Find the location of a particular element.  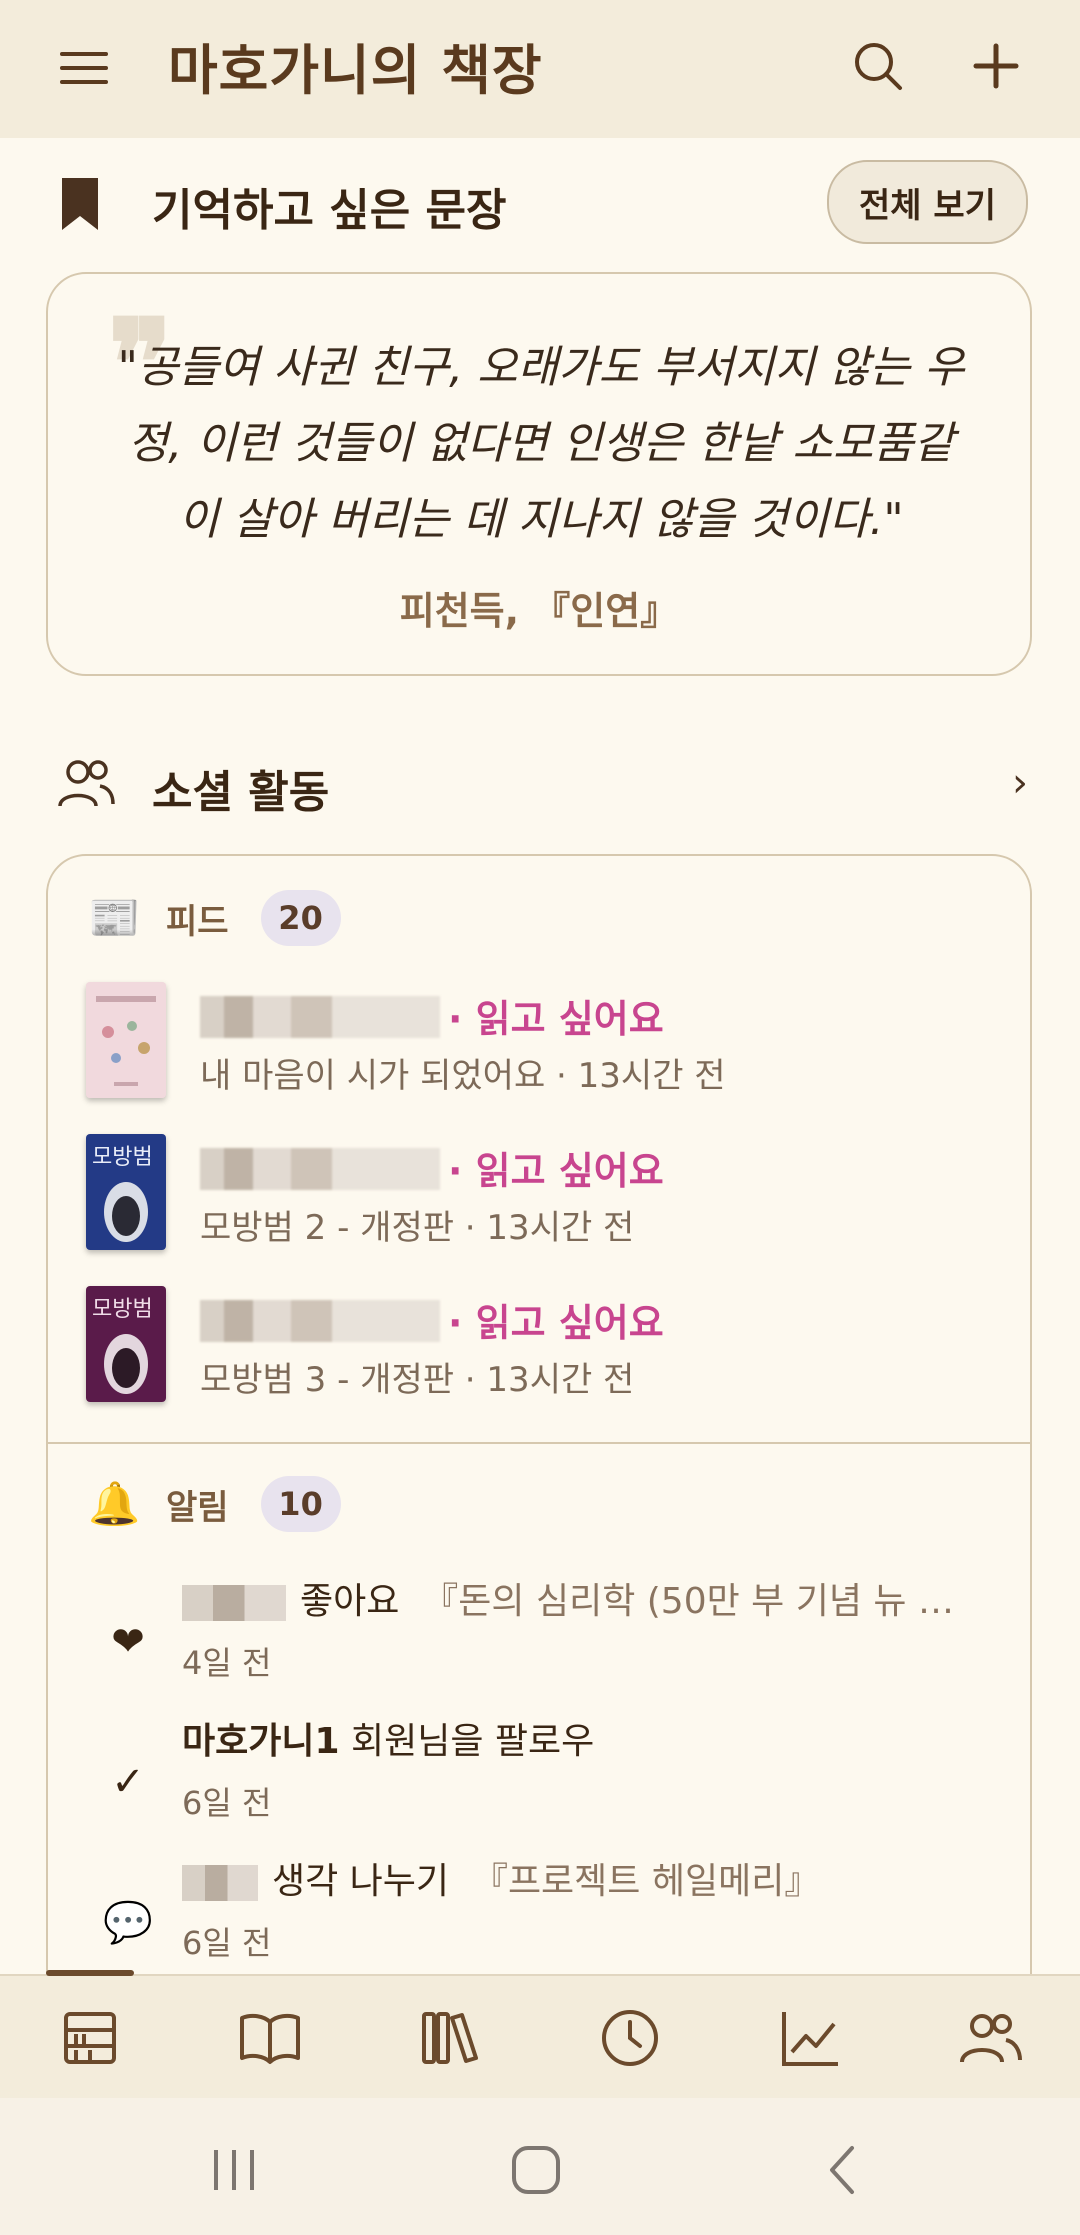

search-icon is located at coordinates (878, 66).